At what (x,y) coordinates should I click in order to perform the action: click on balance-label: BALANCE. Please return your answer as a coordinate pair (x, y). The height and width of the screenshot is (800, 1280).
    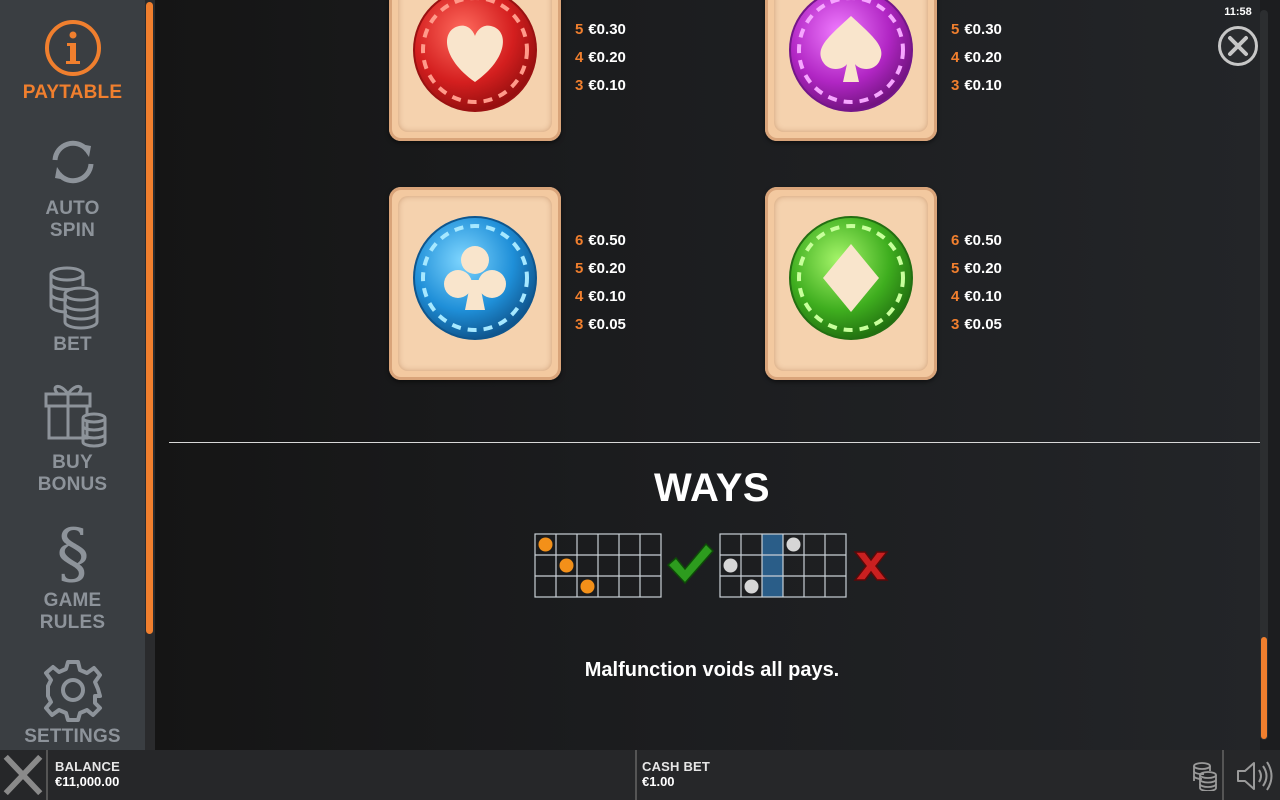
    Looking at the image, I should click on (87, 766).